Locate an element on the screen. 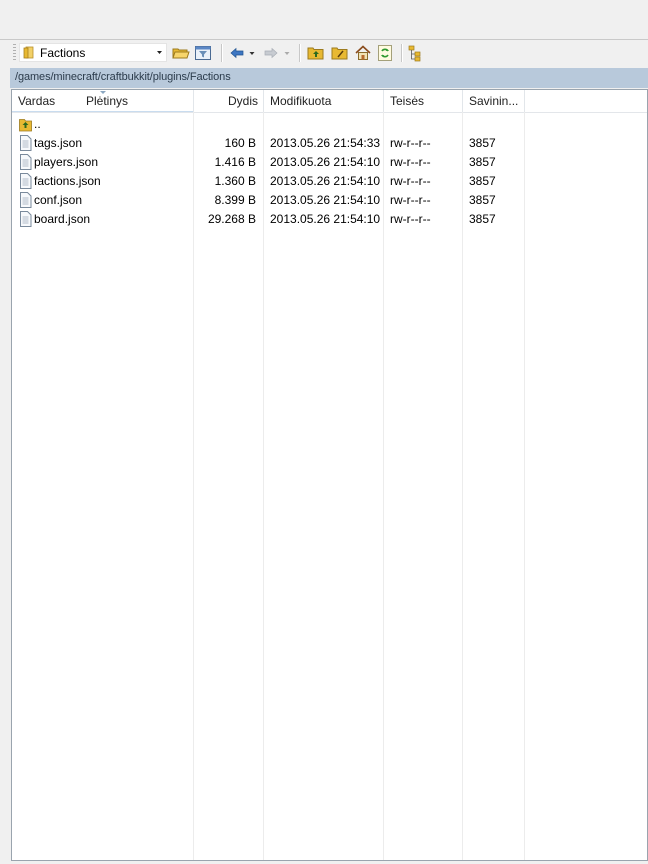 The image size is (648, 864). open-folder-button is located at coordinates (181, 53).